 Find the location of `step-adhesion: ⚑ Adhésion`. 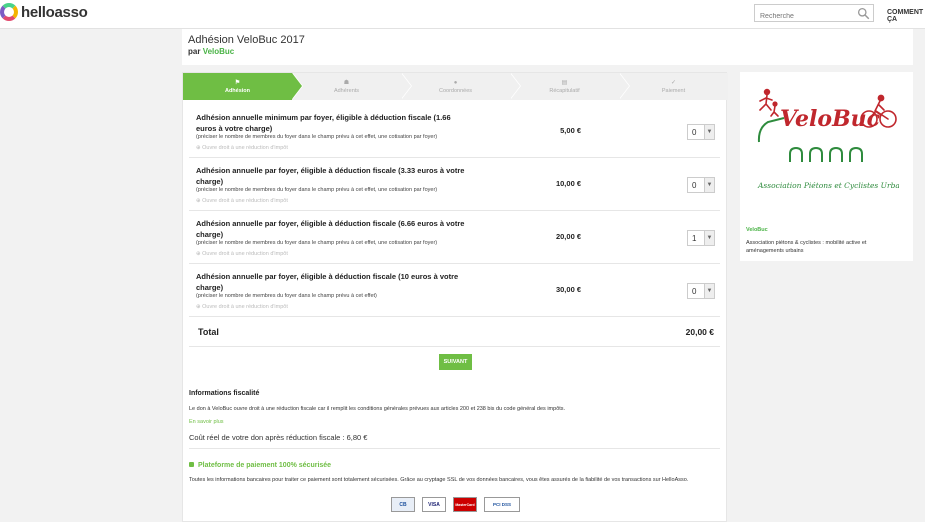

step-adhesion: ⚑ Adhésion is located at coordinates (243, 86).